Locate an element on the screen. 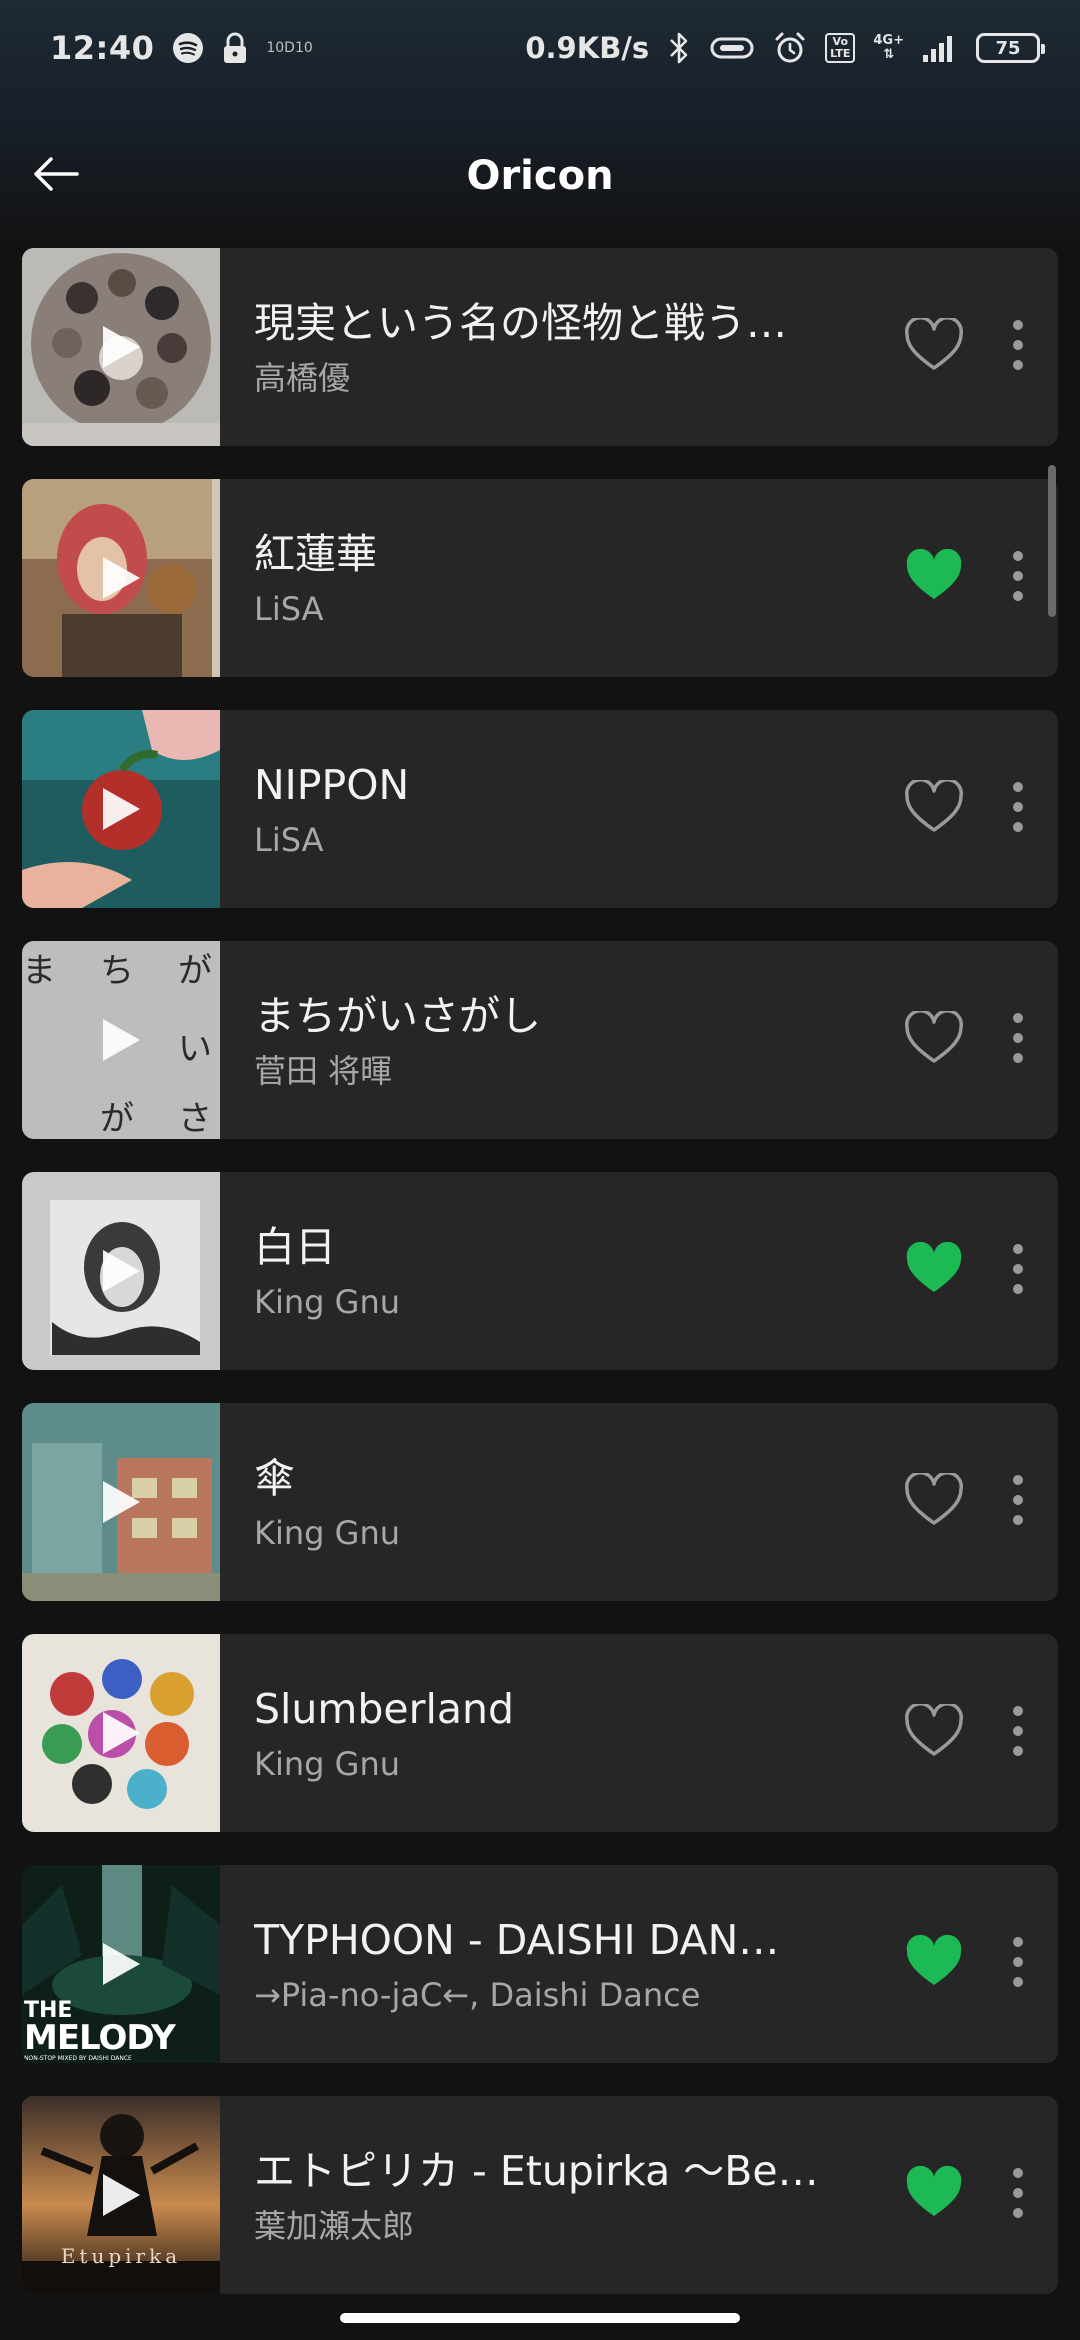 The width and height of the screenshot is (1080, 2340). track-artist: King Gnu is located at coordinates (327, 1764).